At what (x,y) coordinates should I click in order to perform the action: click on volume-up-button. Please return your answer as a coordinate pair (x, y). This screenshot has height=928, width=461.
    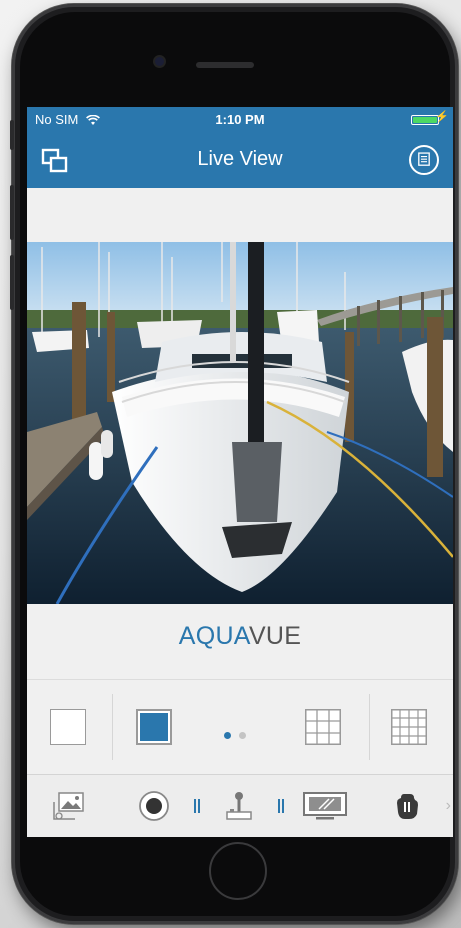
    Looking at the image, I should click on (12, 212).